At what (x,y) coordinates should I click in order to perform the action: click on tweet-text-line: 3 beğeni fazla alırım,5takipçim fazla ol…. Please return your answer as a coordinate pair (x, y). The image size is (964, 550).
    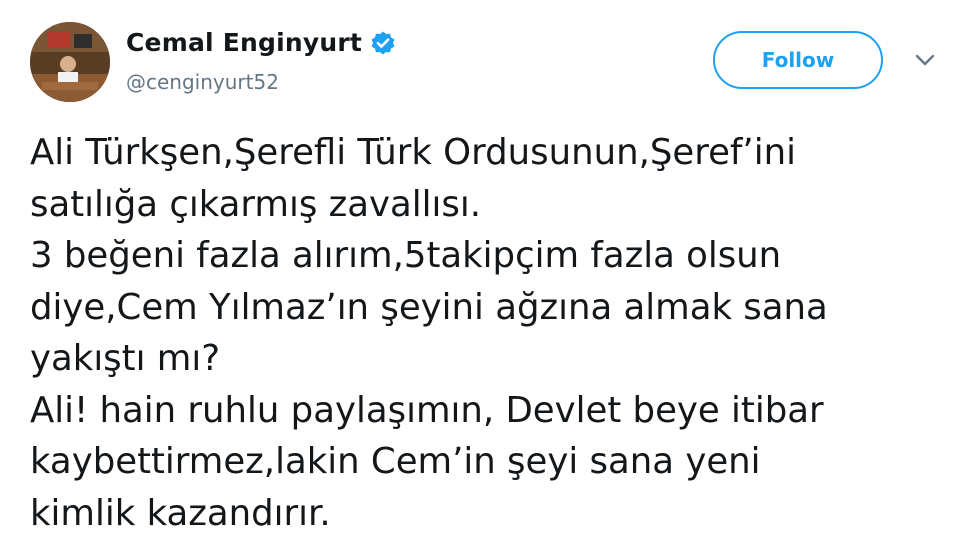
    Looking at the image, I should click on (406, 255).